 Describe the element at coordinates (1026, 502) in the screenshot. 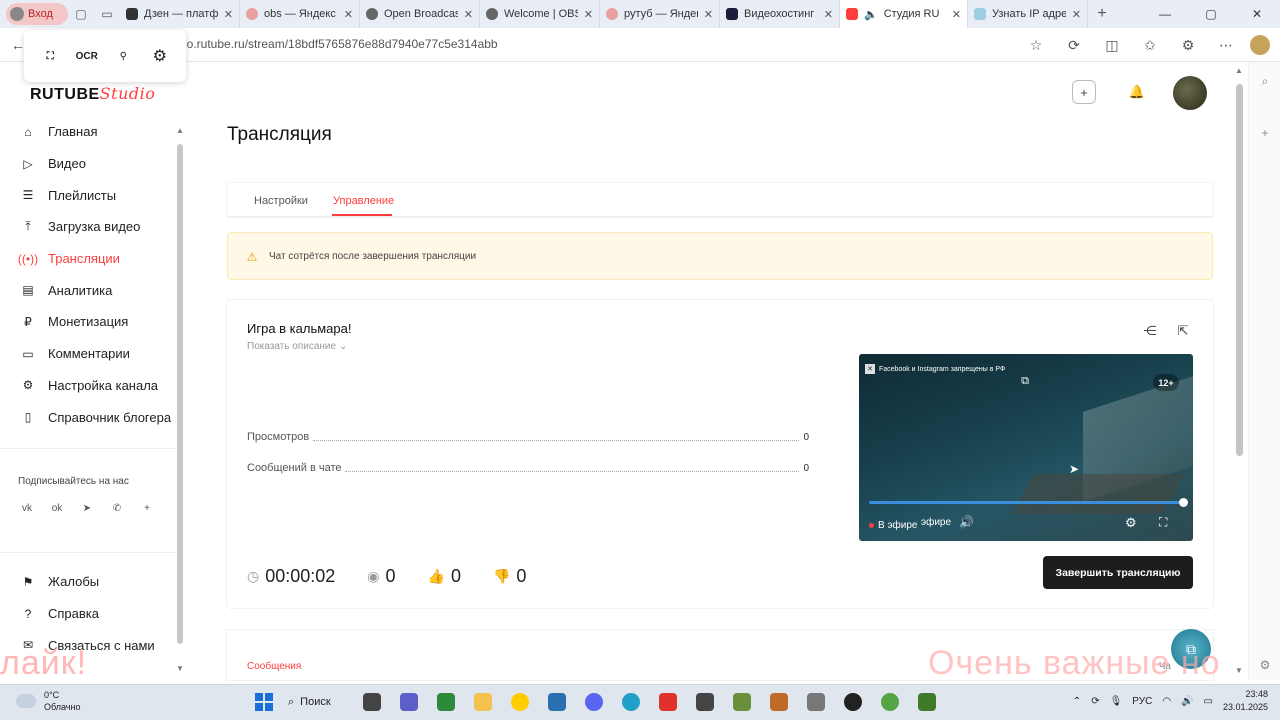

I see `video-progress-bar` at that location.